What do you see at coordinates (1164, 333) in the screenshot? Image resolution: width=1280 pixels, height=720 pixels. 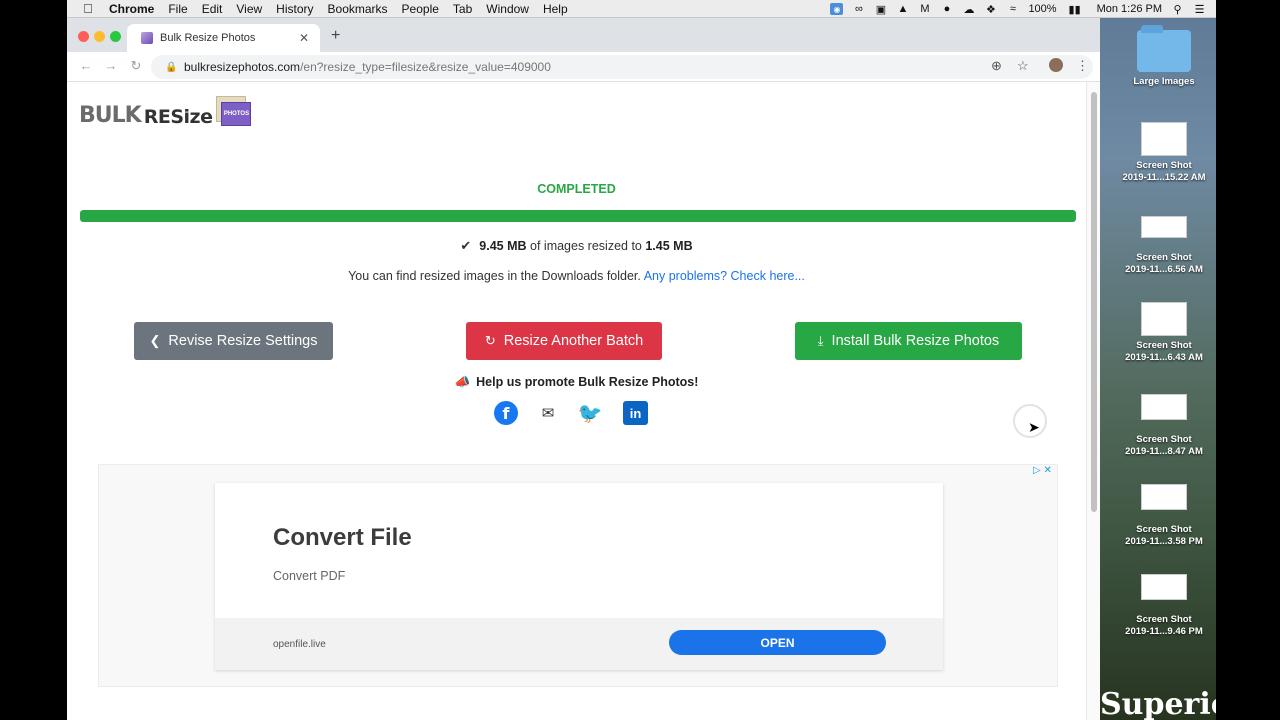 I see `desktop-file-screenshot: Screen Shot 2019-11...6.43 AM` at bounding box center [1164, 333].